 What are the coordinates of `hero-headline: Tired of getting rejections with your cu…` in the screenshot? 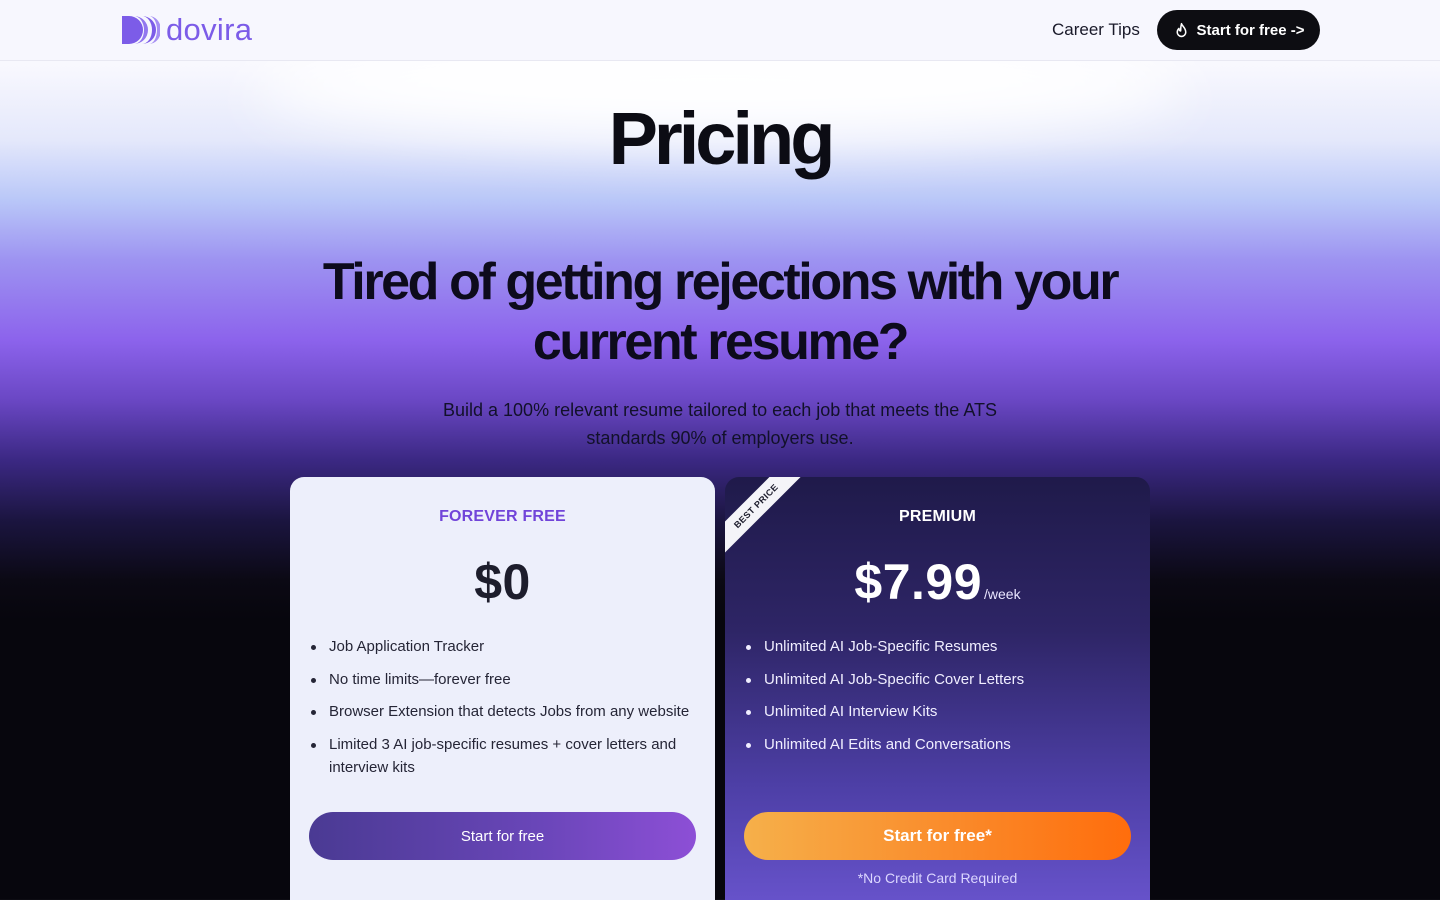 It's located at (721, 312).